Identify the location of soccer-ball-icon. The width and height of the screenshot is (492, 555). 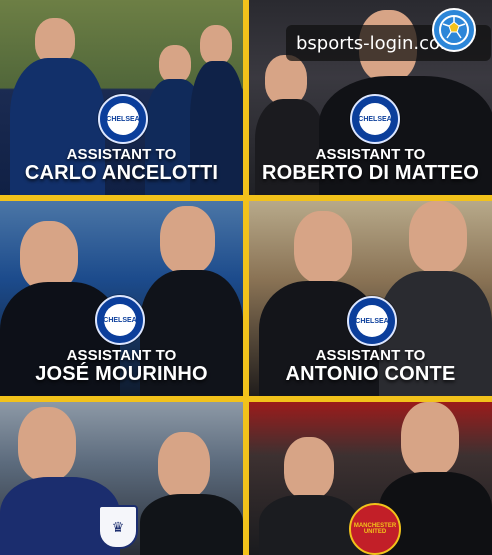
(454, 30).